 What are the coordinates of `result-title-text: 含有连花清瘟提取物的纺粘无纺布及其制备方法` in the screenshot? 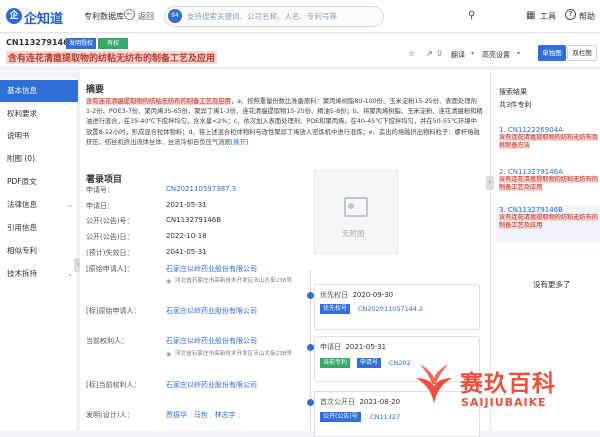 It's located at (548, 142).